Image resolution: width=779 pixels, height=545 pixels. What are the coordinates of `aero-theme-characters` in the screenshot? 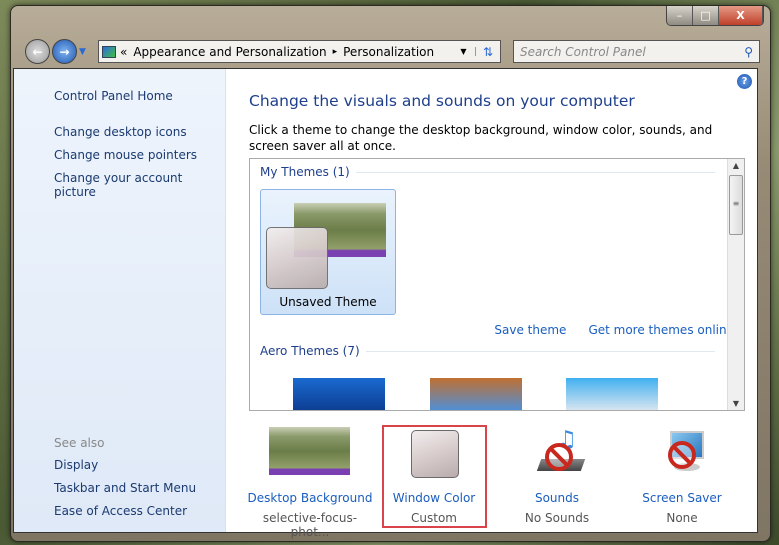 It's located at (612, 394).